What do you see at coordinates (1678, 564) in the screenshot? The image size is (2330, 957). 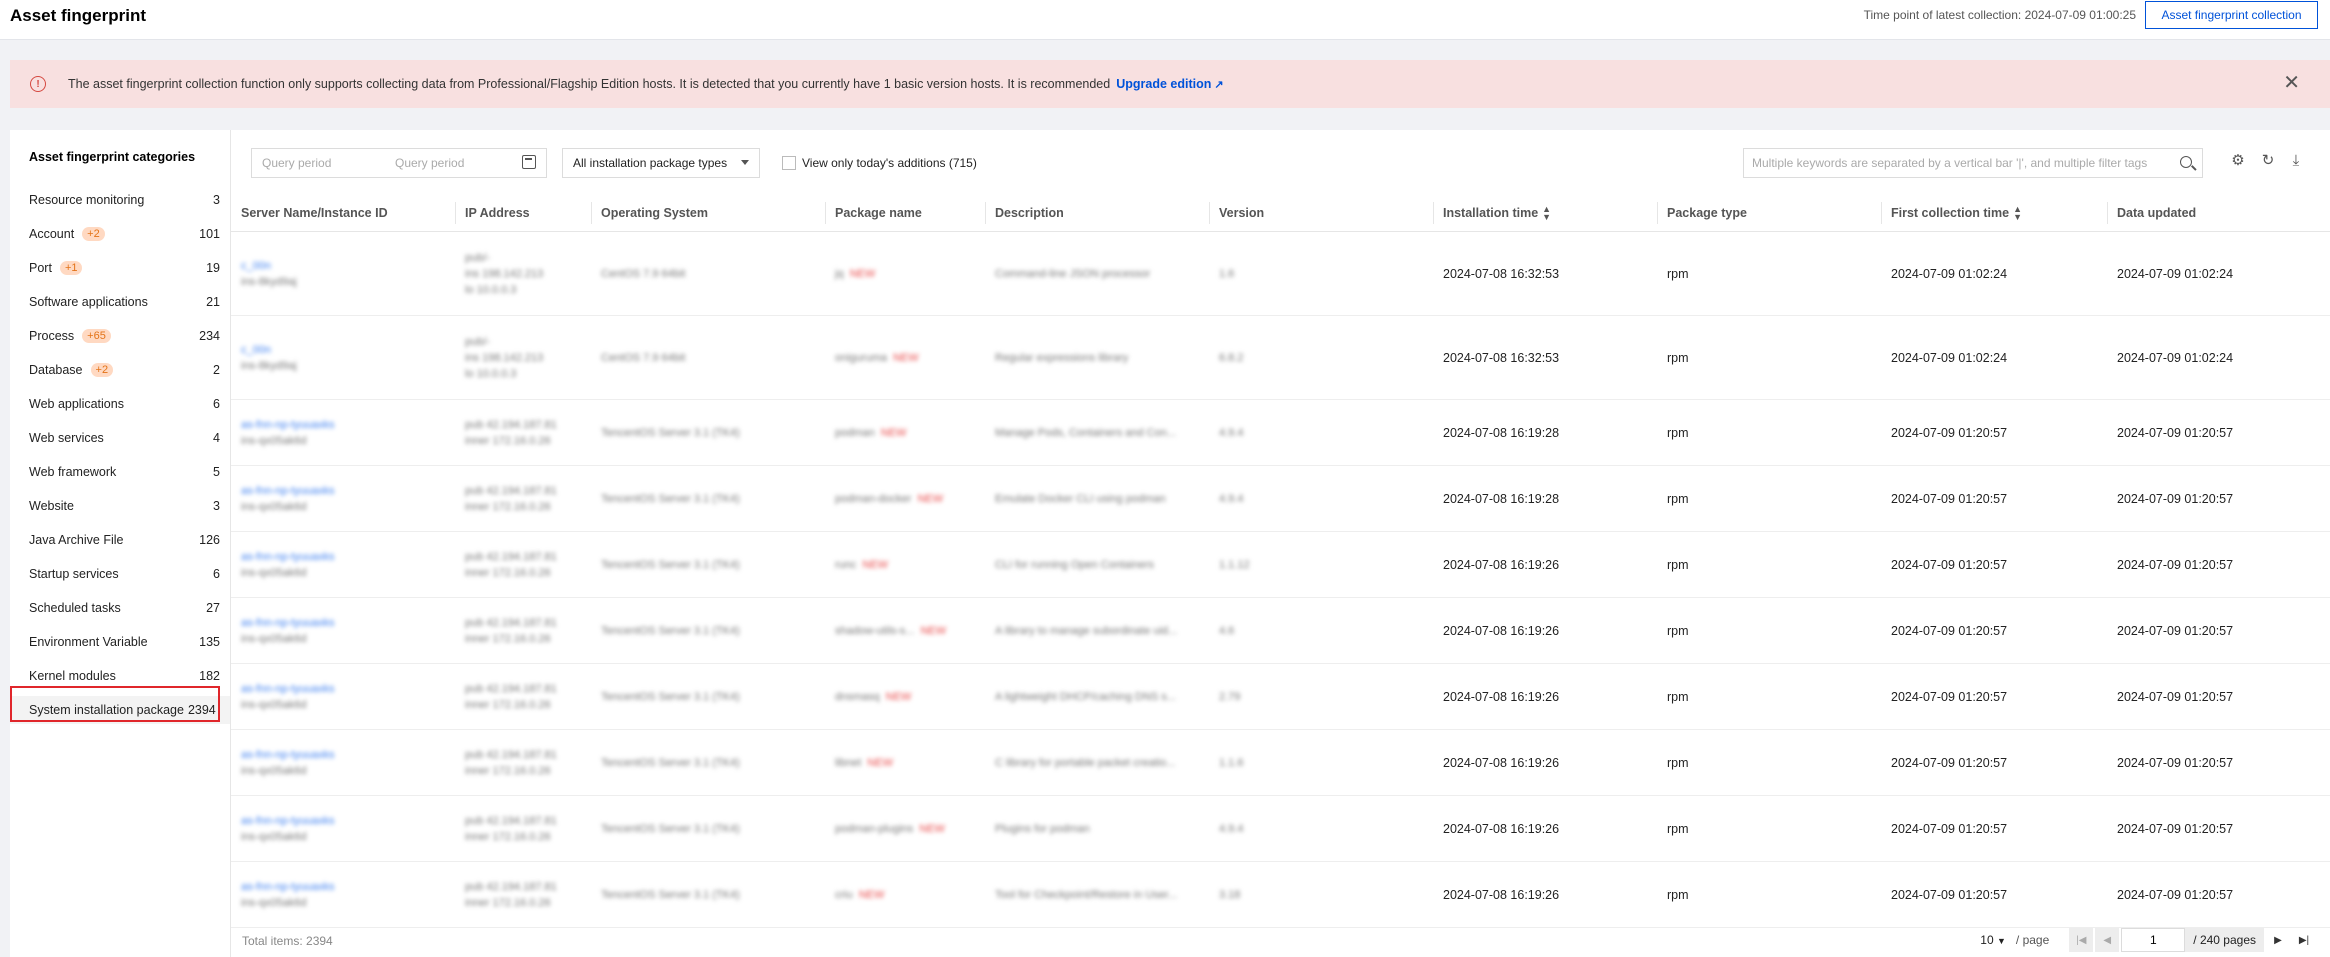 I see `package-type: rpm` at bounding box center [1678, 564].